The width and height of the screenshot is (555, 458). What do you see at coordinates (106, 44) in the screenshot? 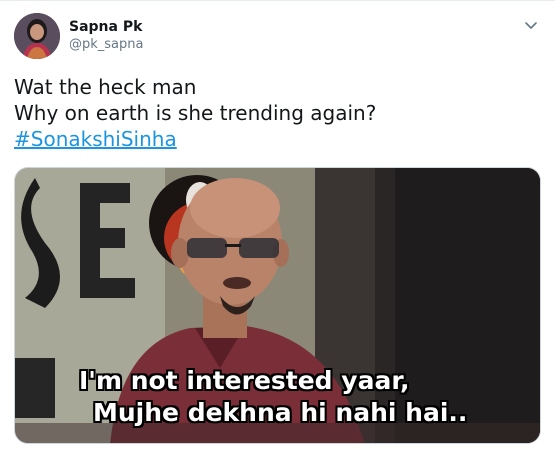
I see `user-handle: @pk_sapna` at bounding box center [106, 44].